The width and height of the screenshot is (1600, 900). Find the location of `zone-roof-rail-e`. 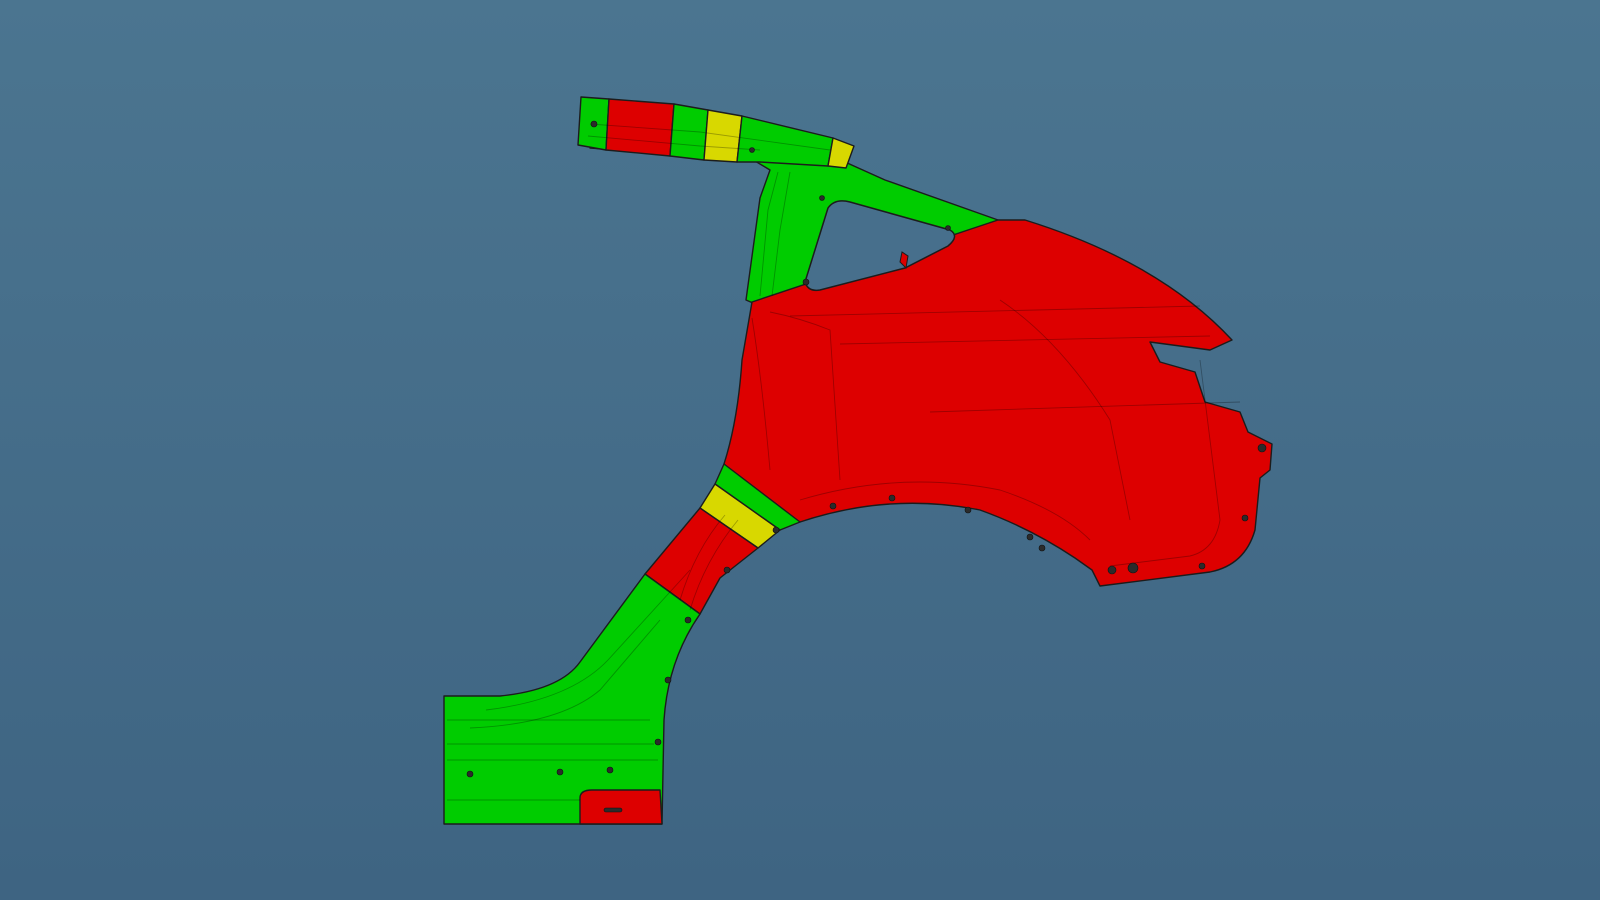

zone-roof-rail-e is located at coordinates (785, 141).